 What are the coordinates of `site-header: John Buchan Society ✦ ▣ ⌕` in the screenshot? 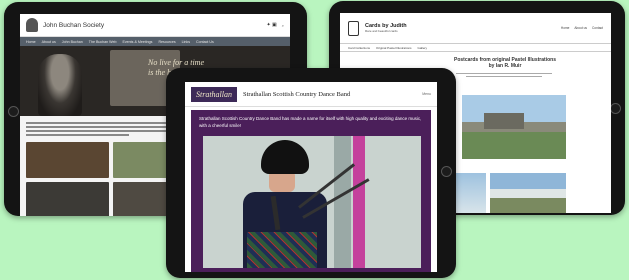 It's located at (155, 25).